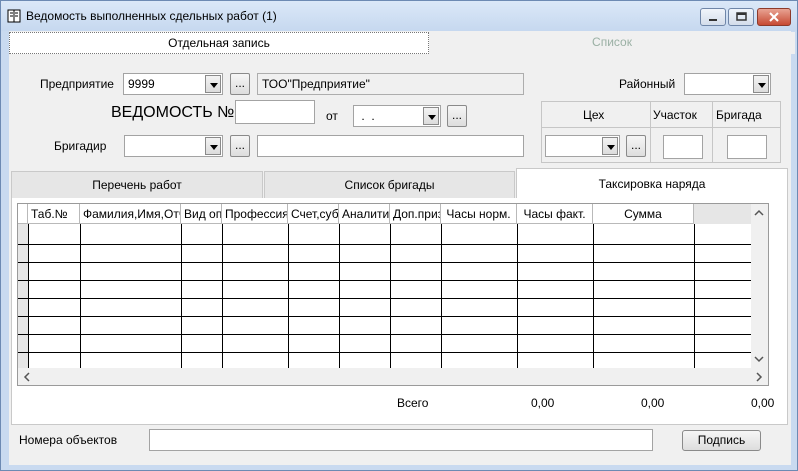 This screenshot has width=798, height=471. Describe the element at coordinates (543, 403) in the screenshot. I see `total-hours-norm: 0,00` at that location.